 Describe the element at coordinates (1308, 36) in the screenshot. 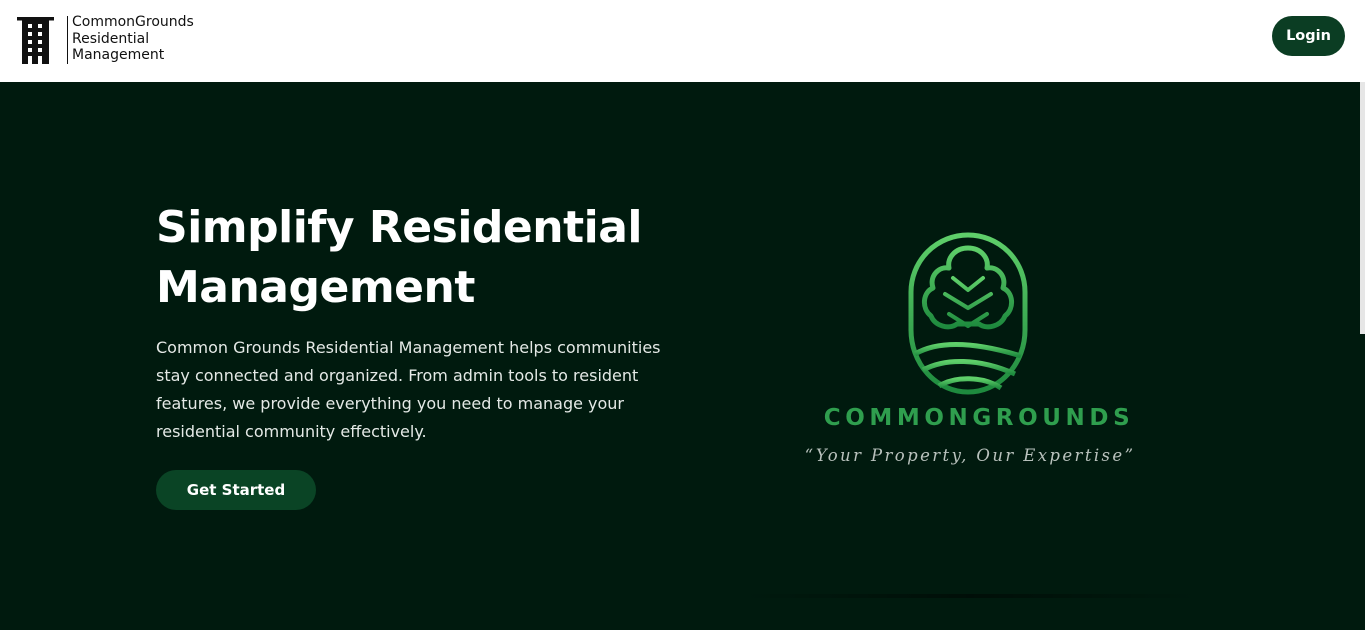

I see `login-button: Login` at that location.